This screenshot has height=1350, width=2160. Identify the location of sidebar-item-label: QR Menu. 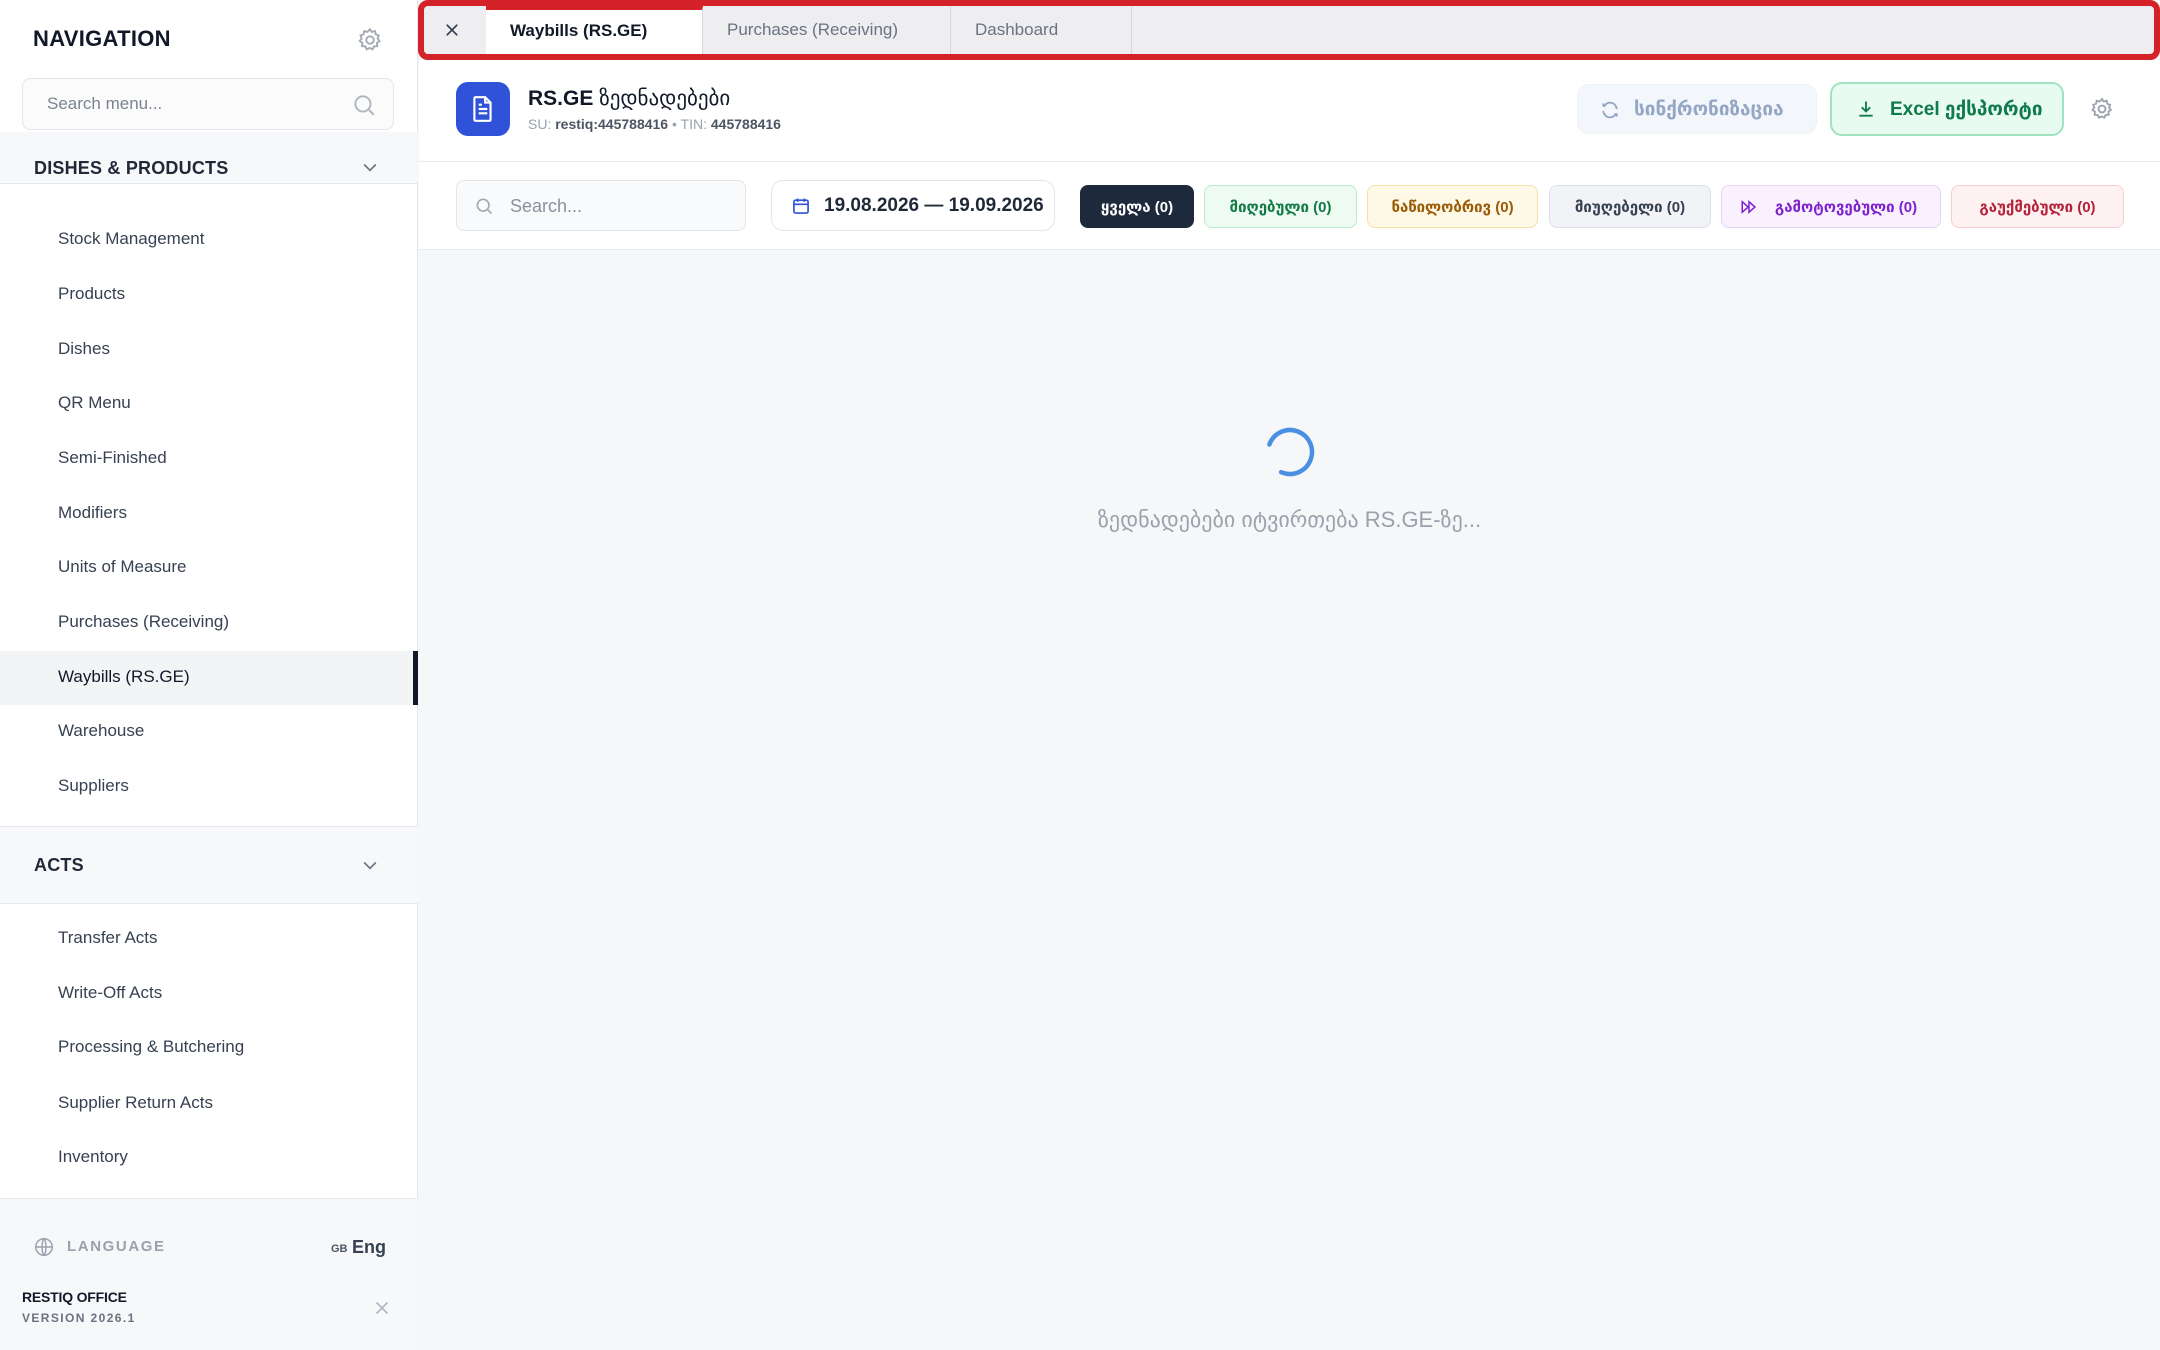
(94, 402).